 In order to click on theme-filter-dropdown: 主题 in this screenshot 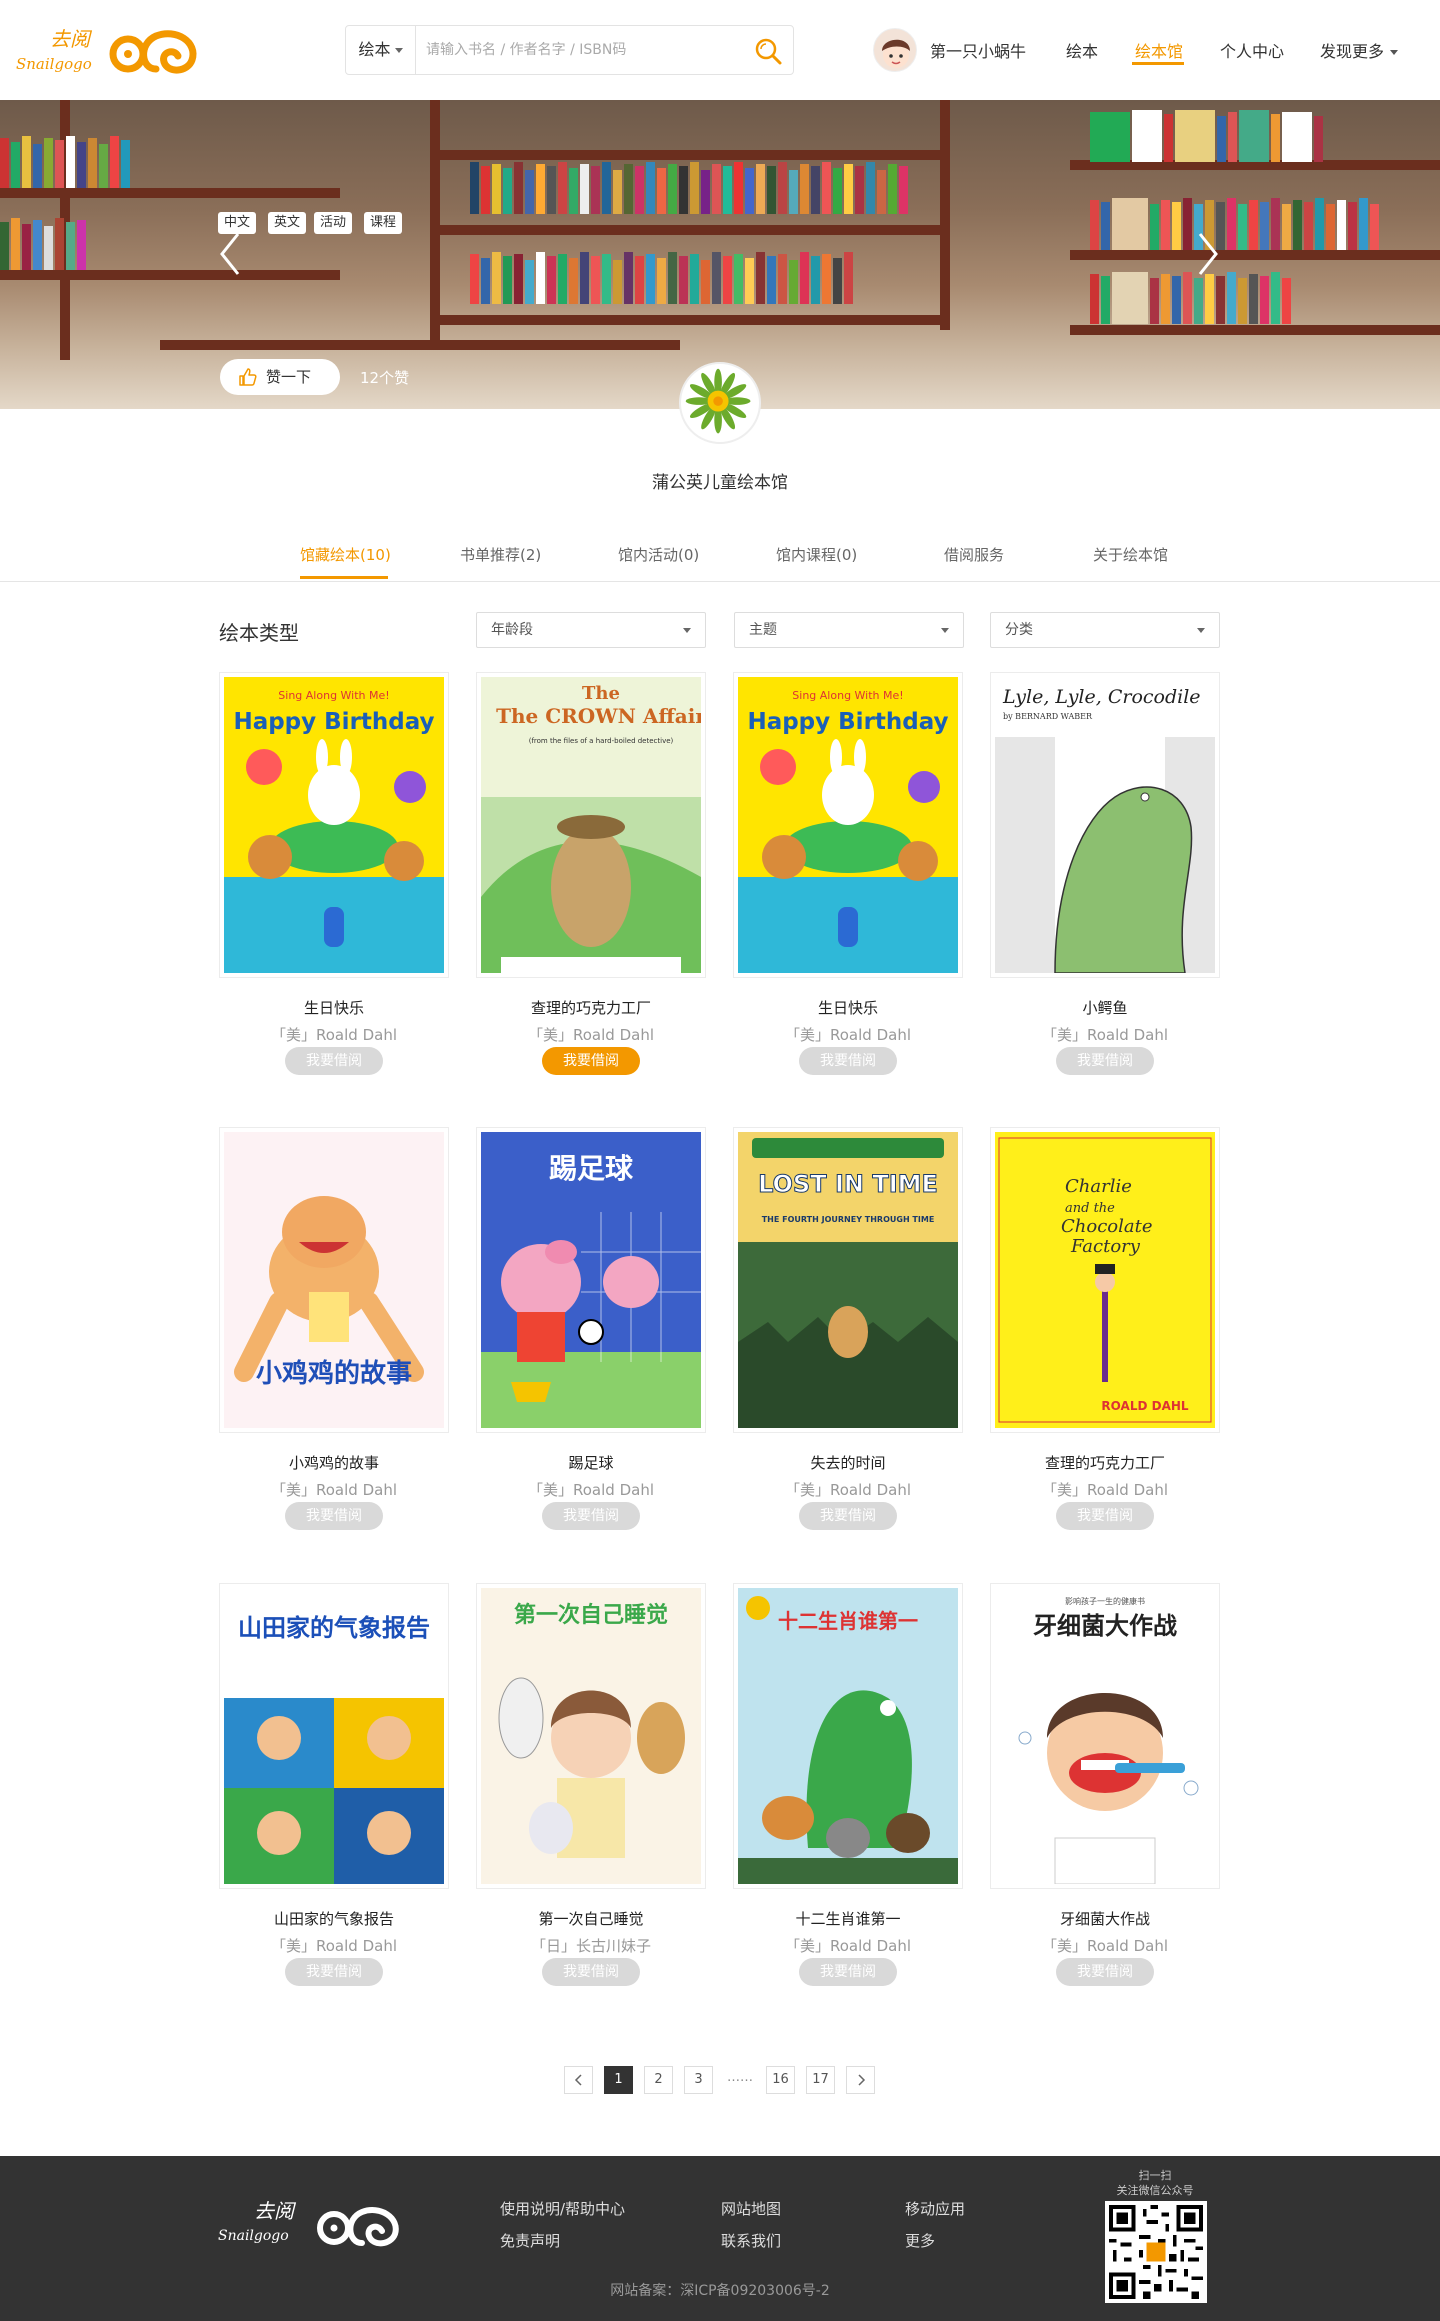, I will do `click(849, 630)`.